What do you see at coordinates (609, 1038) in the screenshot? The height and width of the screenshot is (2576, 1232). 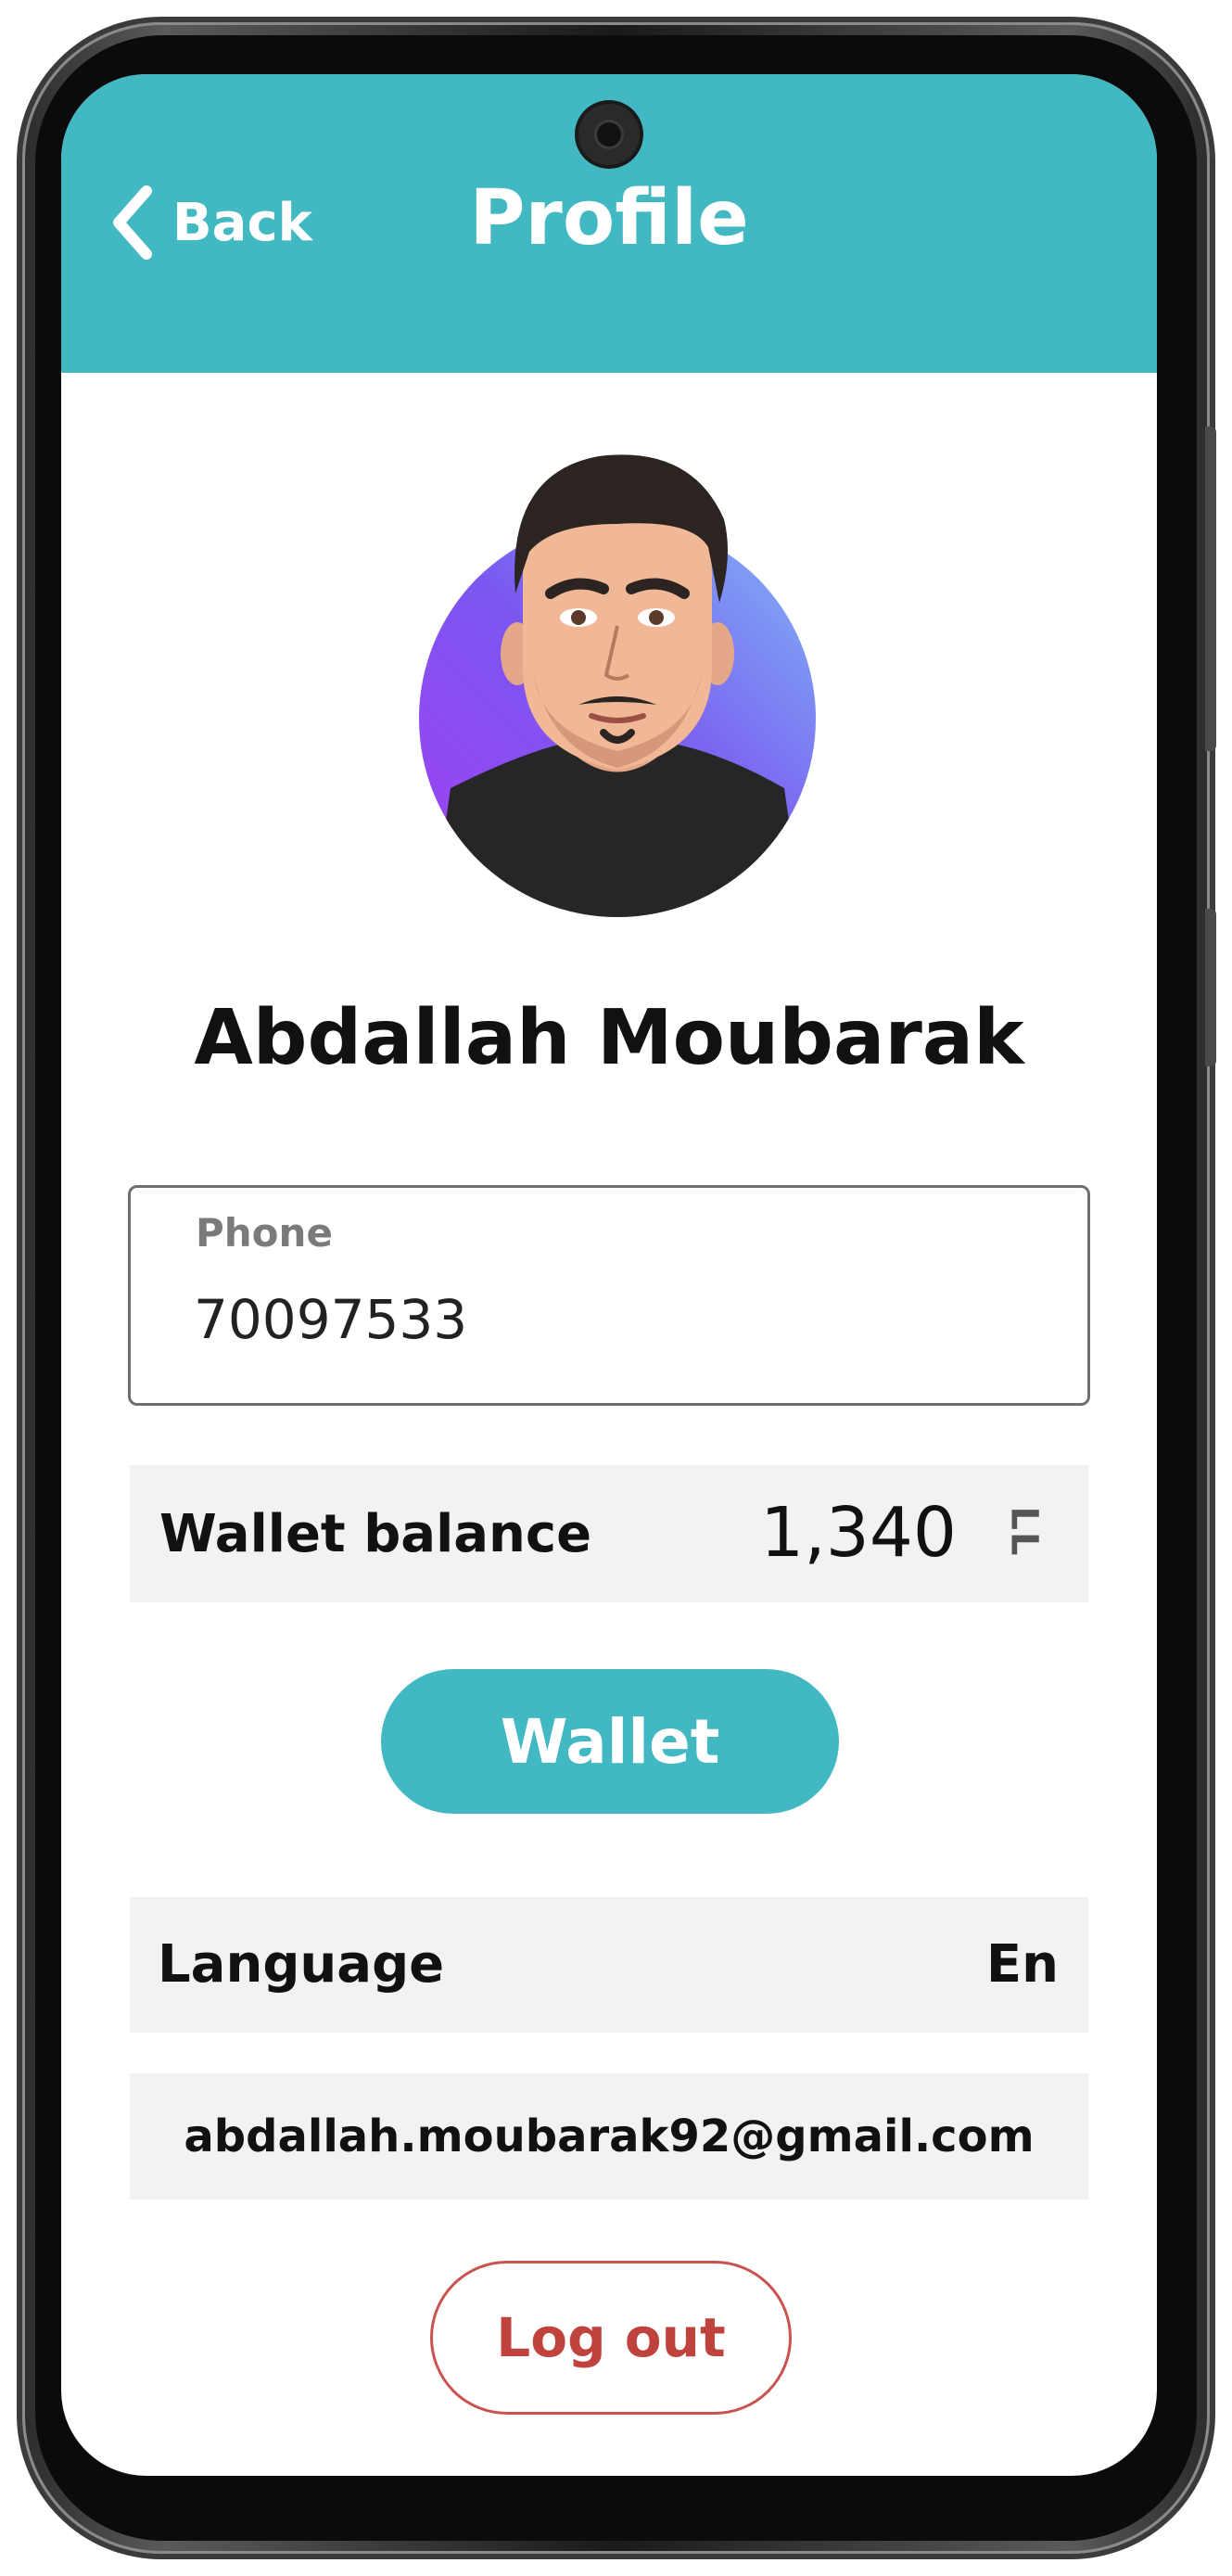 I see `profile-name: Abdallah Moubarak` at bounding box center [609, 1038].